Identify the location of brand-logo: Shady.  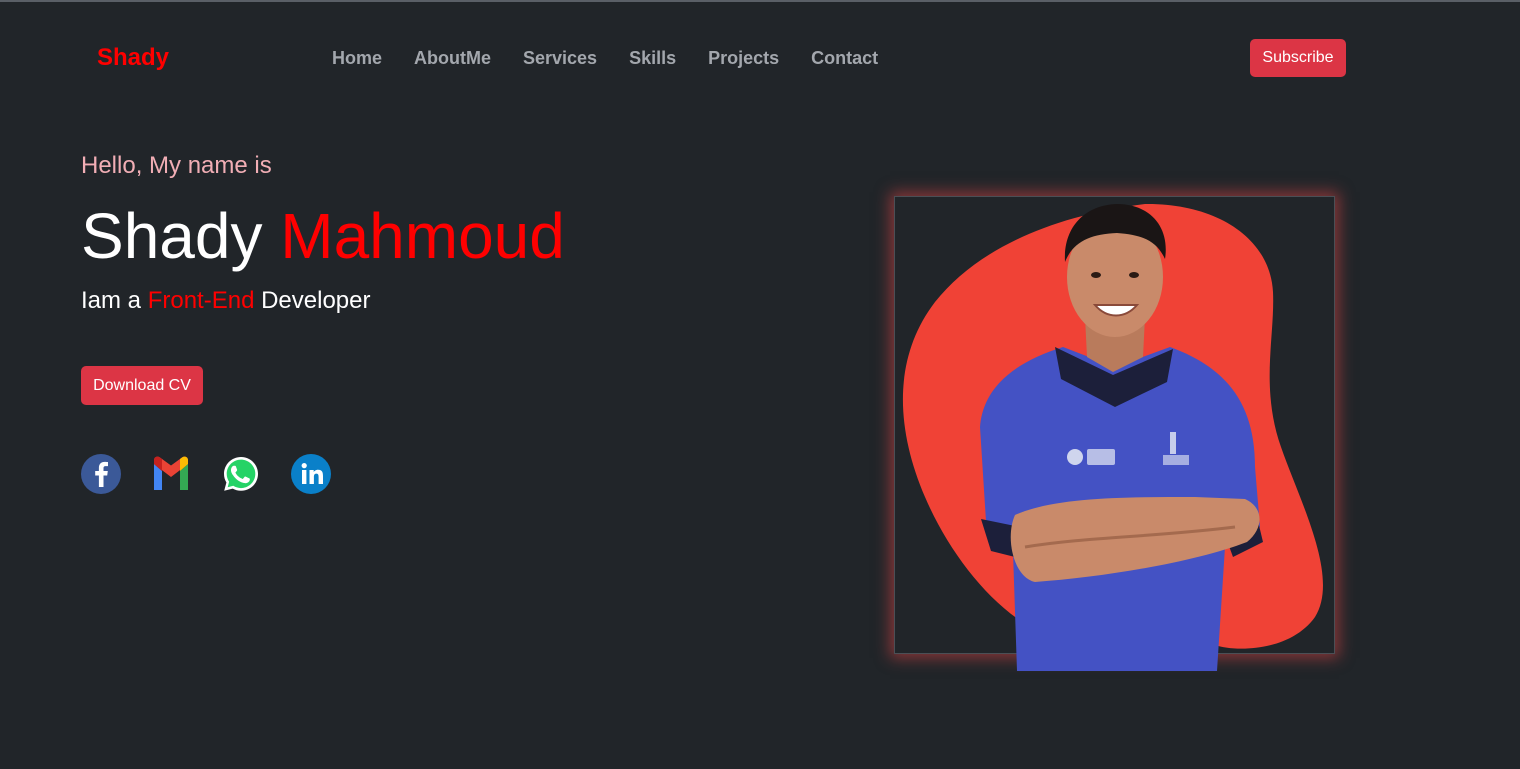
(133, 58).